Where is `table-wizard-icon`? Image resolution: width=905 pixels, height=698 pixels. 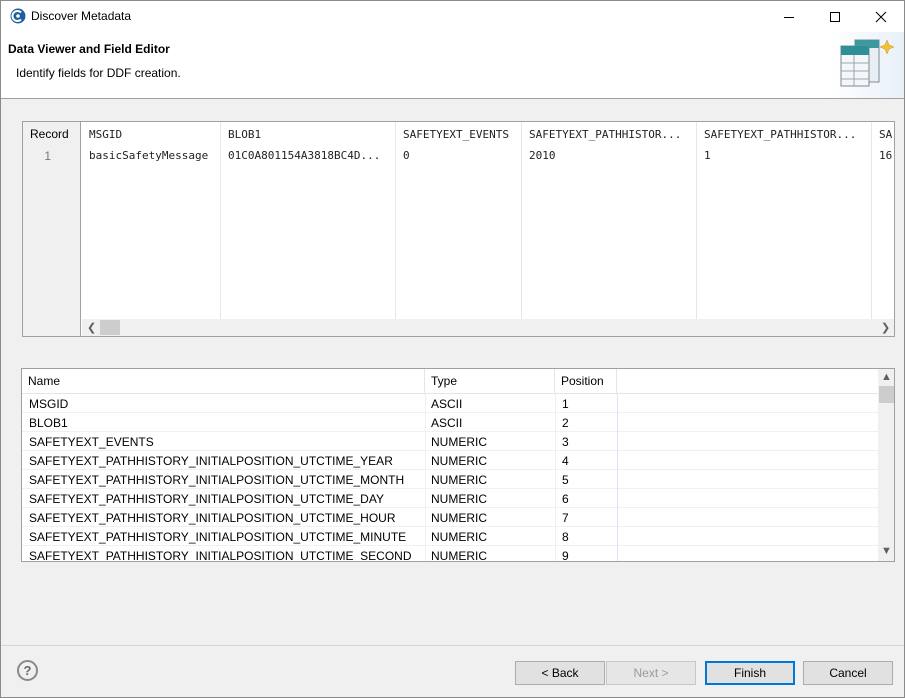 table-wizard-icon is located at coordinates (867, 63).